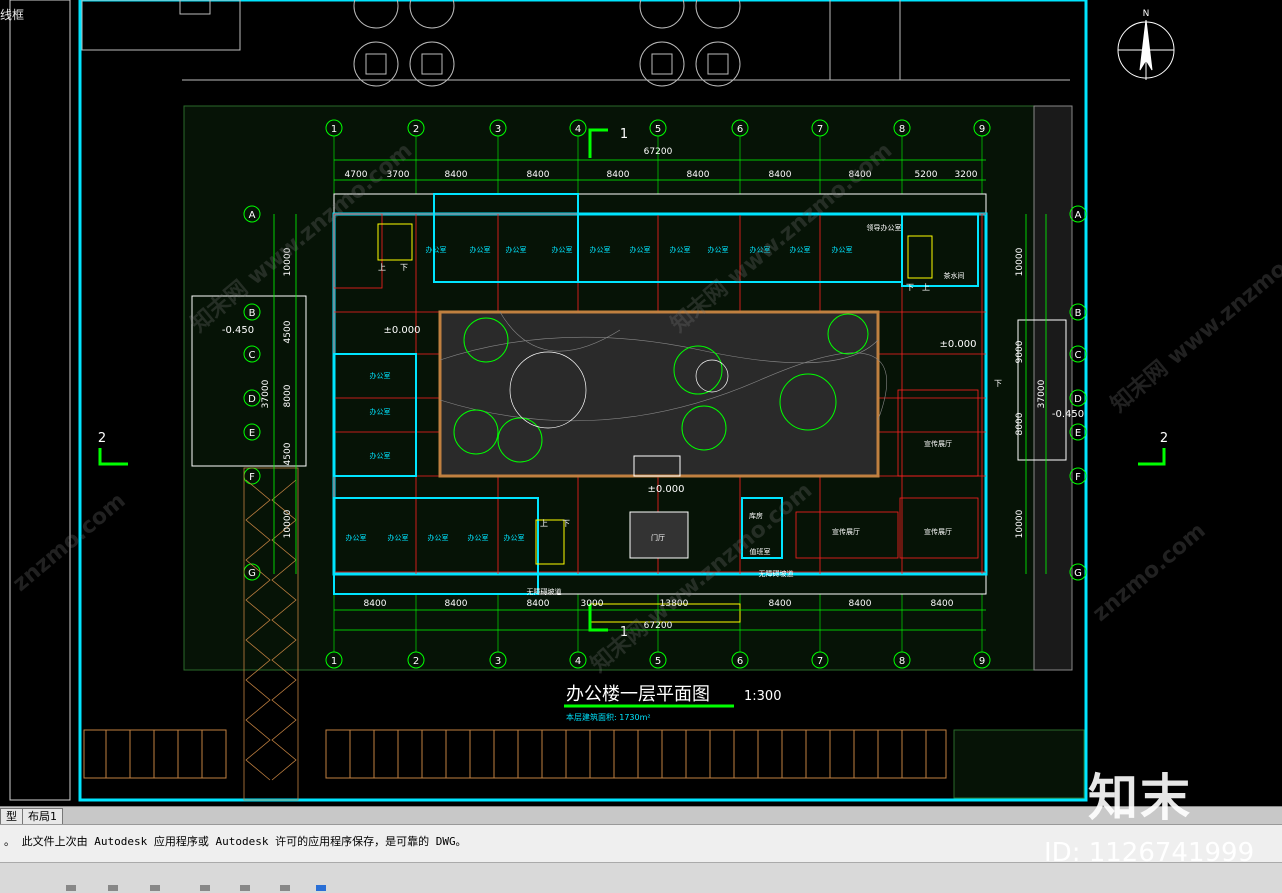  What do you see at coordinates (1078, 215) in the screenshot?
I see `axis-label: A` at bounding box center [1078, 215].